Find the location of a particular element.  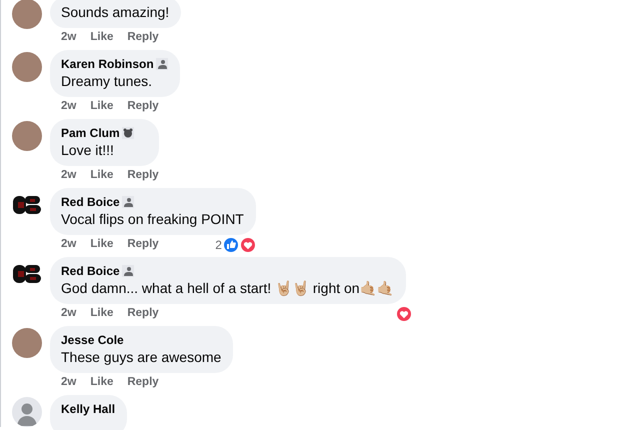

author-name: Jesse Cole is located at coordinates (92, 340).